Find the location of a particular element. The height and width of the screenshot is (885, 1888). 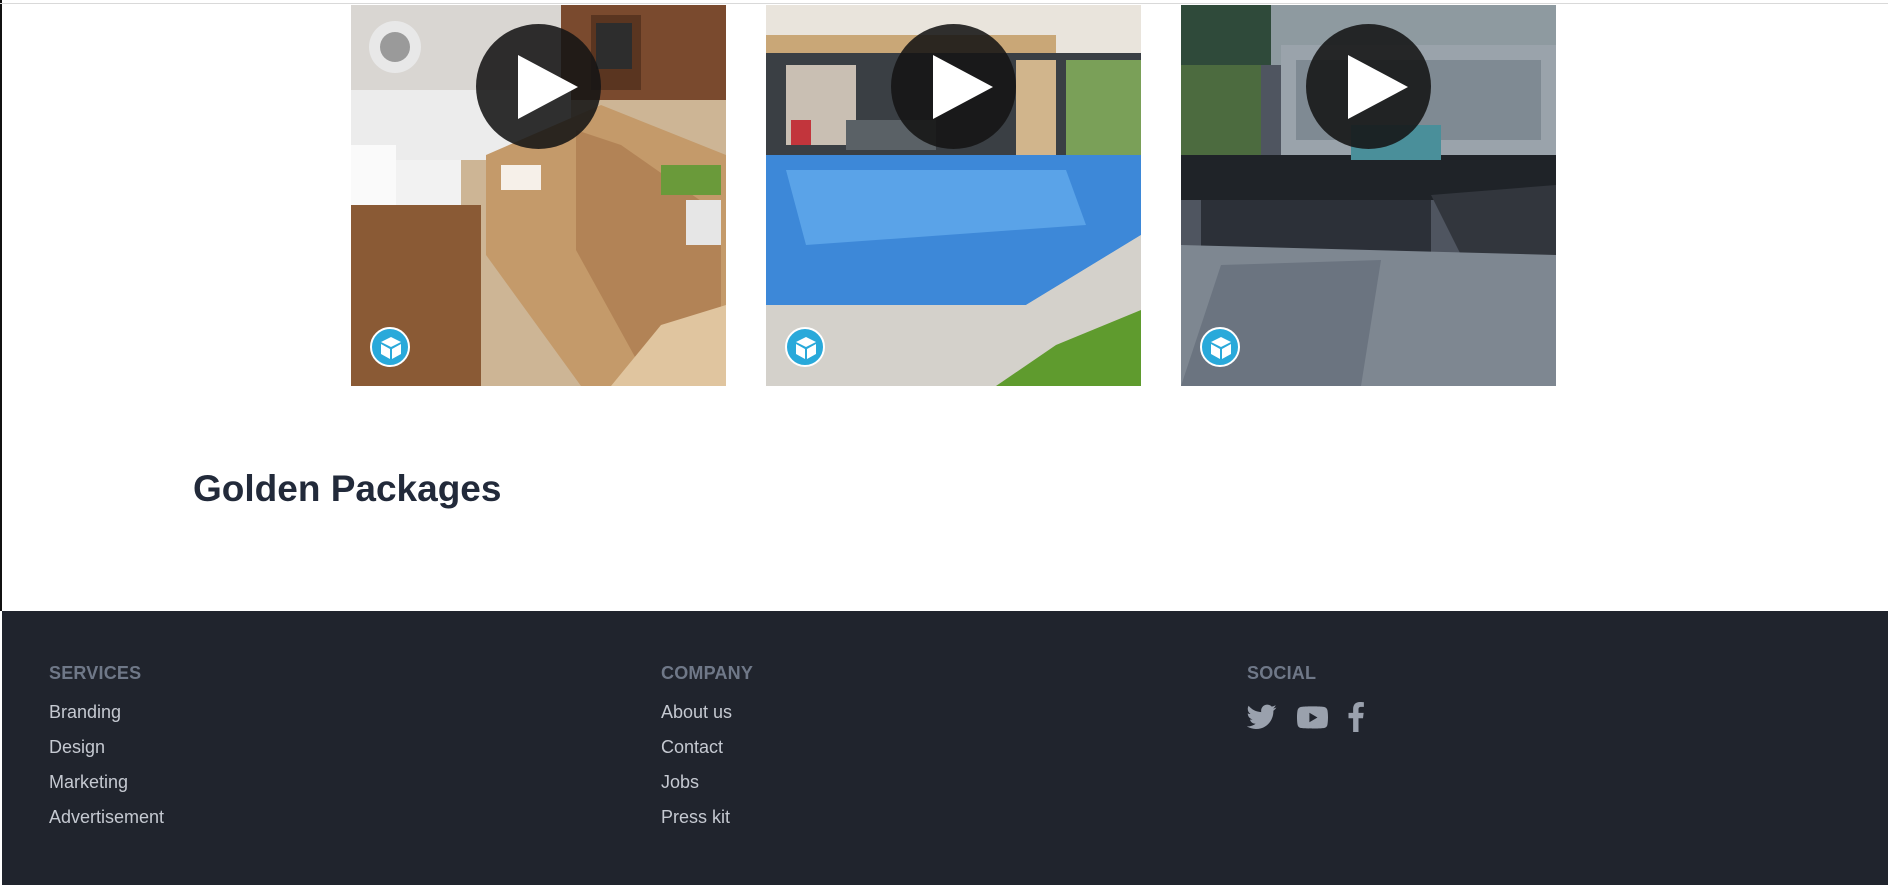

twitter-icon is located at coordinates (1262, 717).